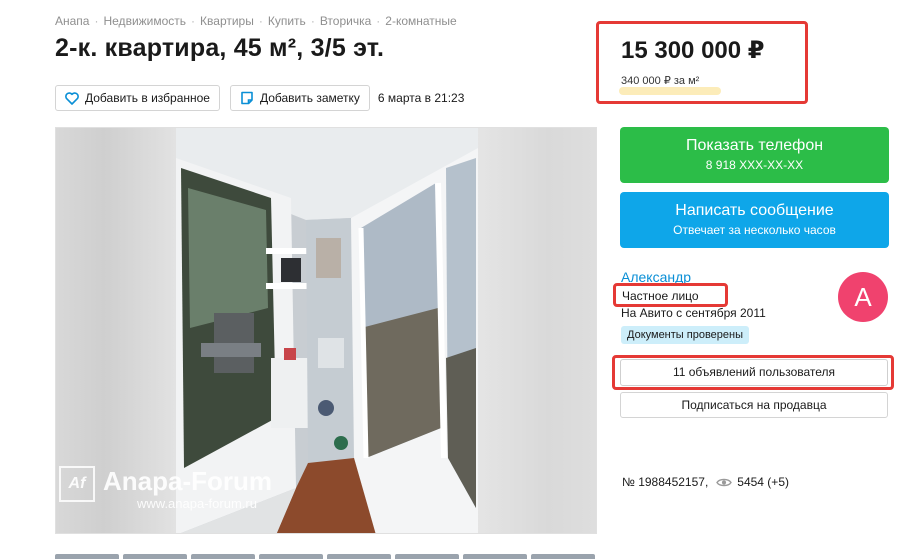 This screenshot has width=900, height=559. Describe the element at coordinates (144, 21) in the screenshot. I see `breadcrumb-item: Недвижимость` at that location.